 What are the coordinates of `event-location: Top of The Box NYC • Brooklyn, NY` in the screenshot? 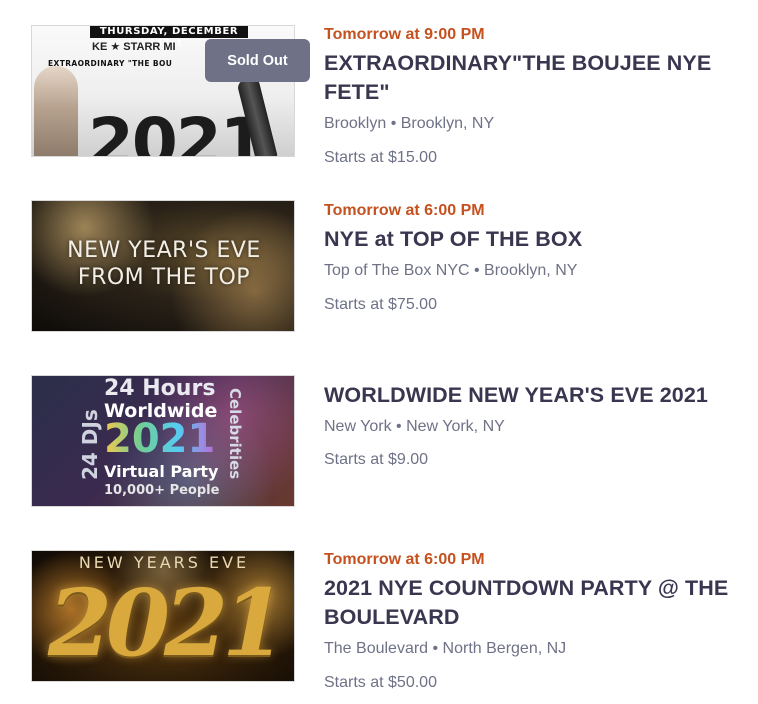 It's located at (451, 270).